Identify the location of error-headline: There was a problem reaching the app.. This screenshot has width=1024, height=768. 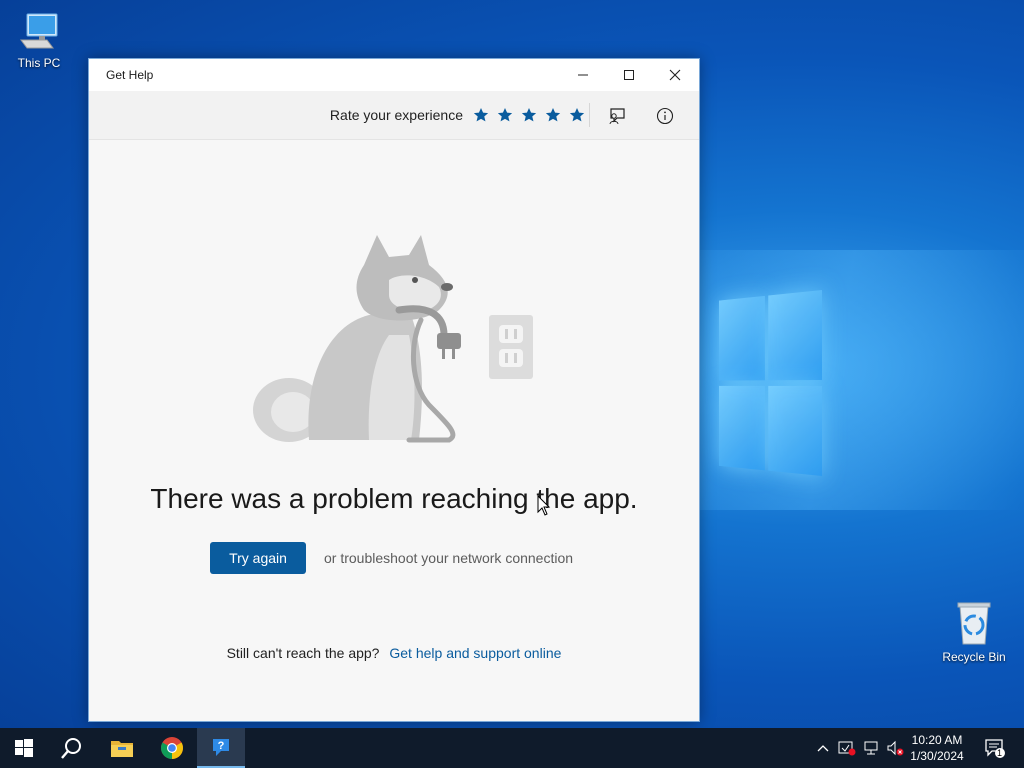
(394, 498).